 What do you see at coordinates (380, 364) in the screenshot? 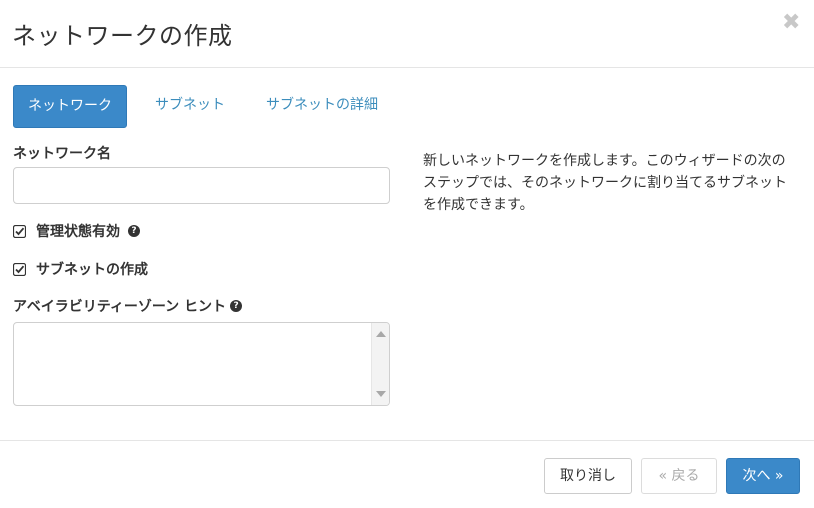
I see `az-hint-scrollbar` at bounding box center [380, 364].